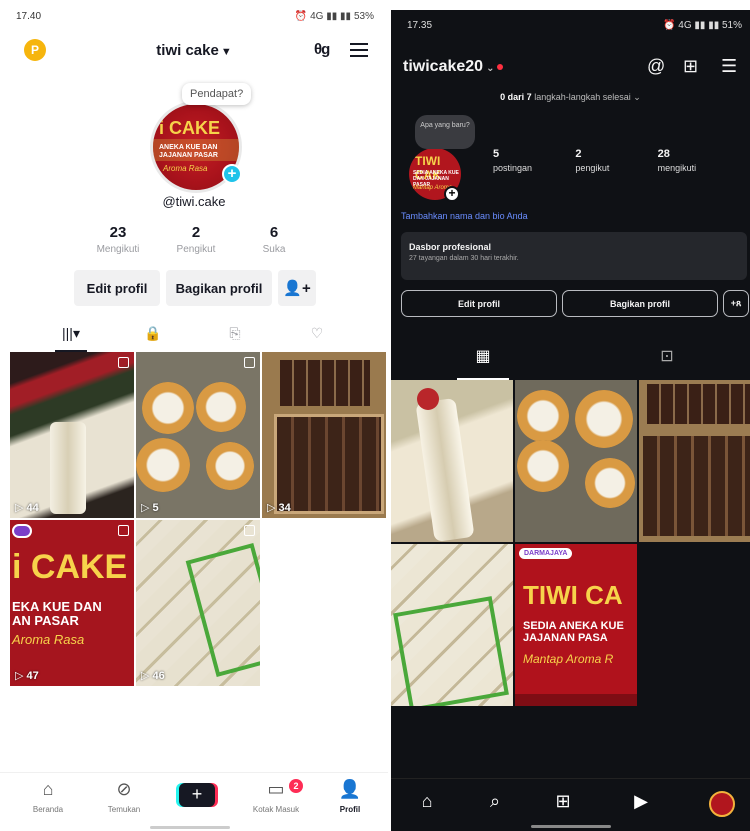 Image resolution: width=750 pixels, height=831 pixels. What do you see at coordinates (350, 789) in the screenshot?
I see `profile-icon: 👤` at bounding box center [350, 789].